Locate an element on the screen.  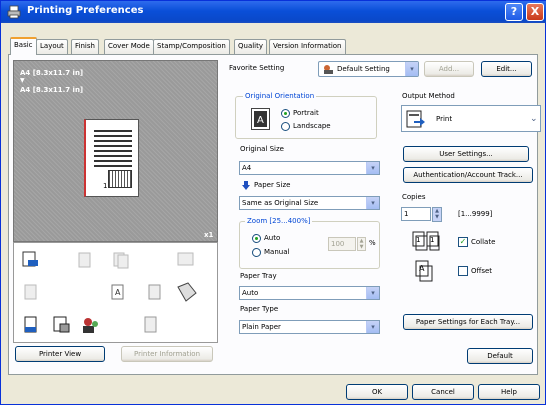
zoom-unit: % is located at coordinates (372, 243).